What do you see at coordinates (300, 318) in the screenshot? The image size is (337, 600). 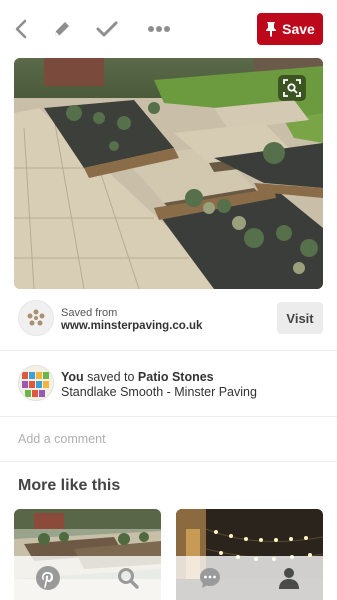 I see `visit-button: Visit` at bounding box center [300, 318].